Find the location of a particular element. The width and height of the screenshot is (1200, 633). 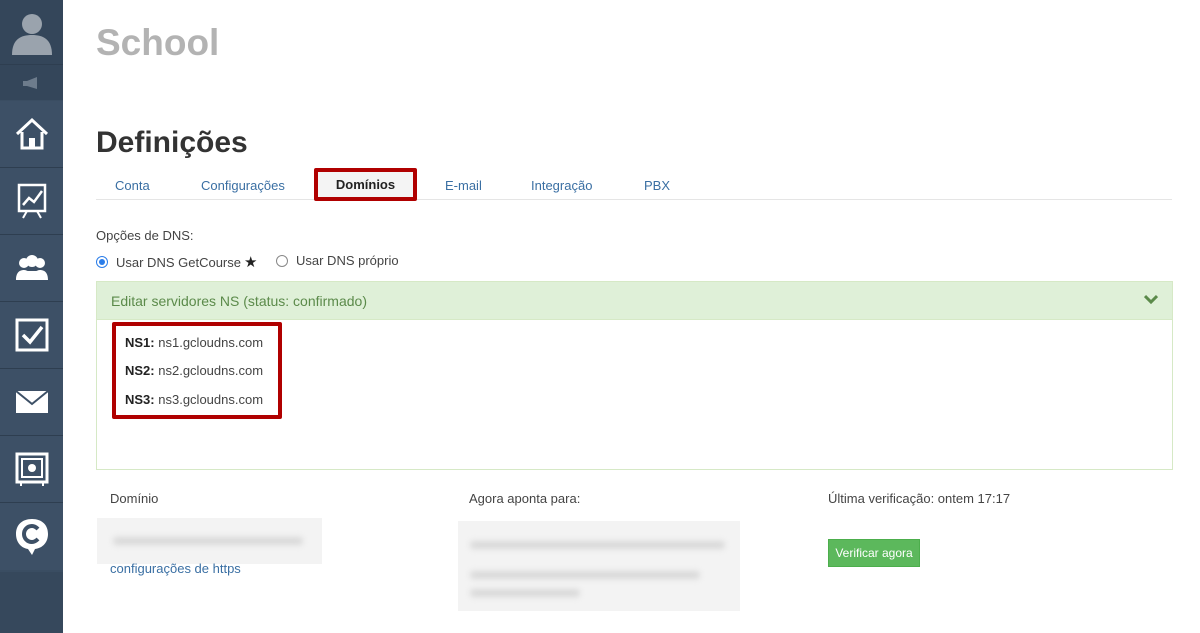

radio-button-checked is located at coordinates (102, 262).